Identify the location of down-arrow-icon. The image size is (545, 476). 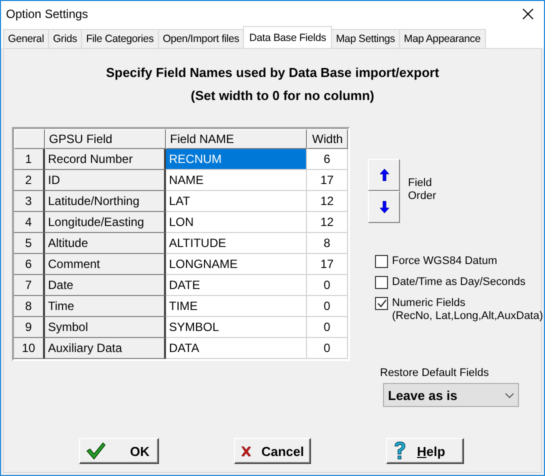
(384, 207).